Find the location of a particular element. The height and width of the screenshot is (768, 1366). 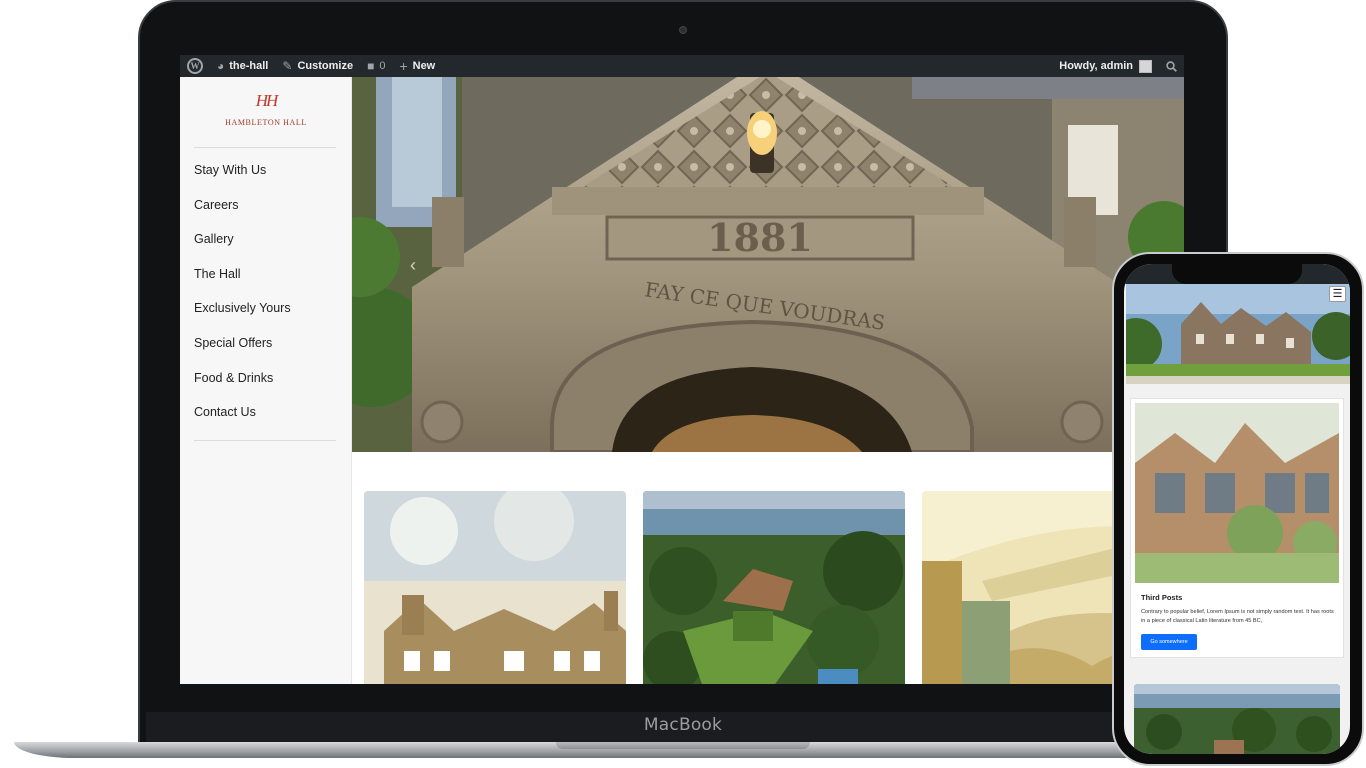

wordpress-logo-icon: W is located at coordinates (195, 66).